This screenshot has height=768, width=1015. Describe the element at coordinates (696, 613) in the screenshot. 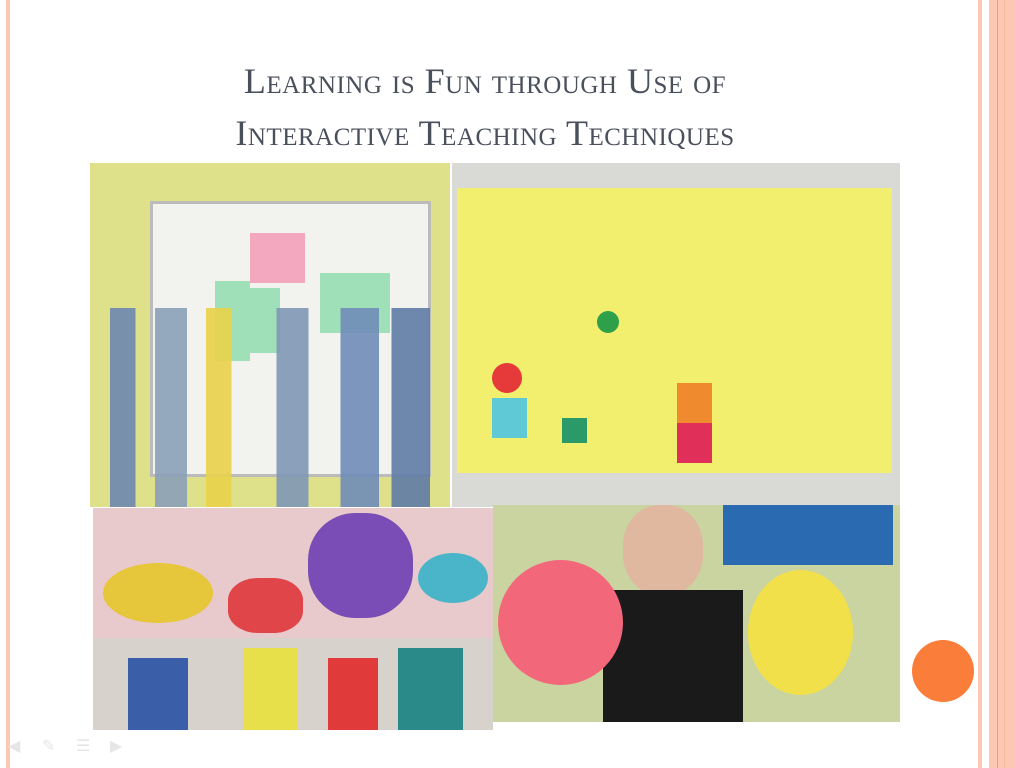

I see `photo-teacher-fruit-puppets` at that location.